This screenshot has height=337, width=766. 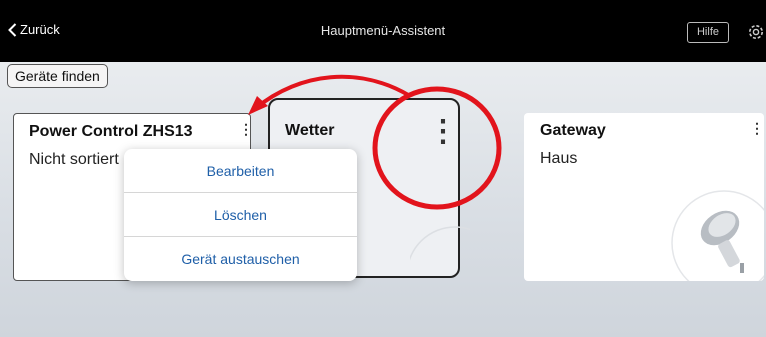 I want to click on card-subtitle: Nicht sortiert, so click(x=74, y=159).